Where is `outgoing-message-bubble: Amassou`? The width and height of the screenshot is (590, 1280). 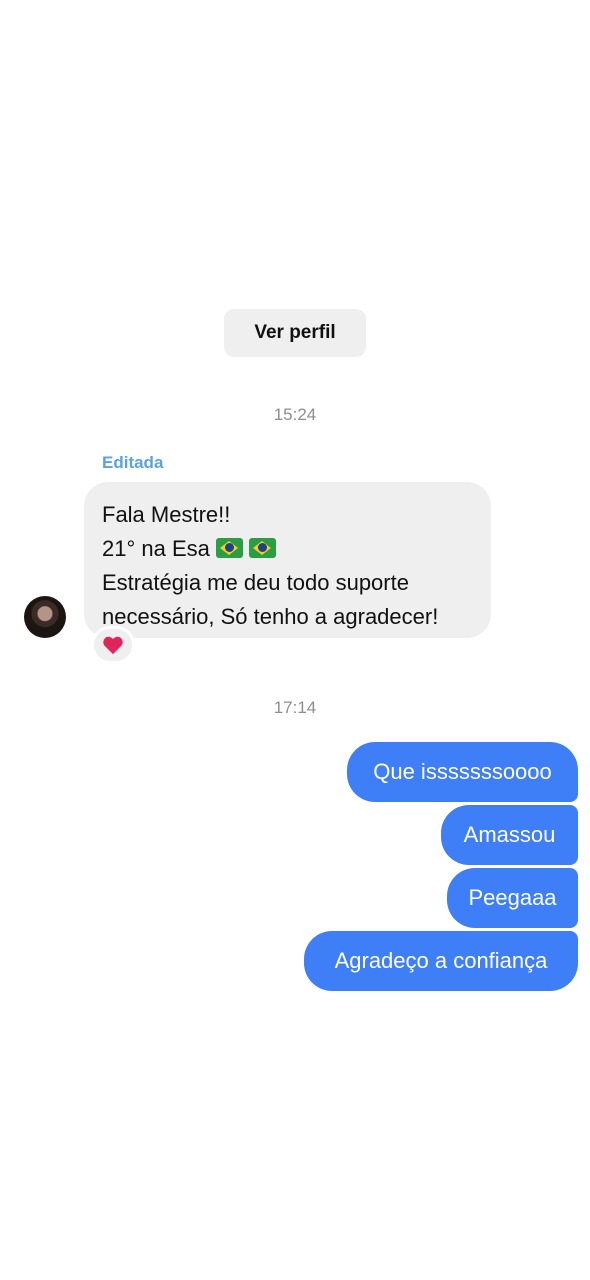 outgoing-message-bubble: Amassou is located at coordinates (509, 835).